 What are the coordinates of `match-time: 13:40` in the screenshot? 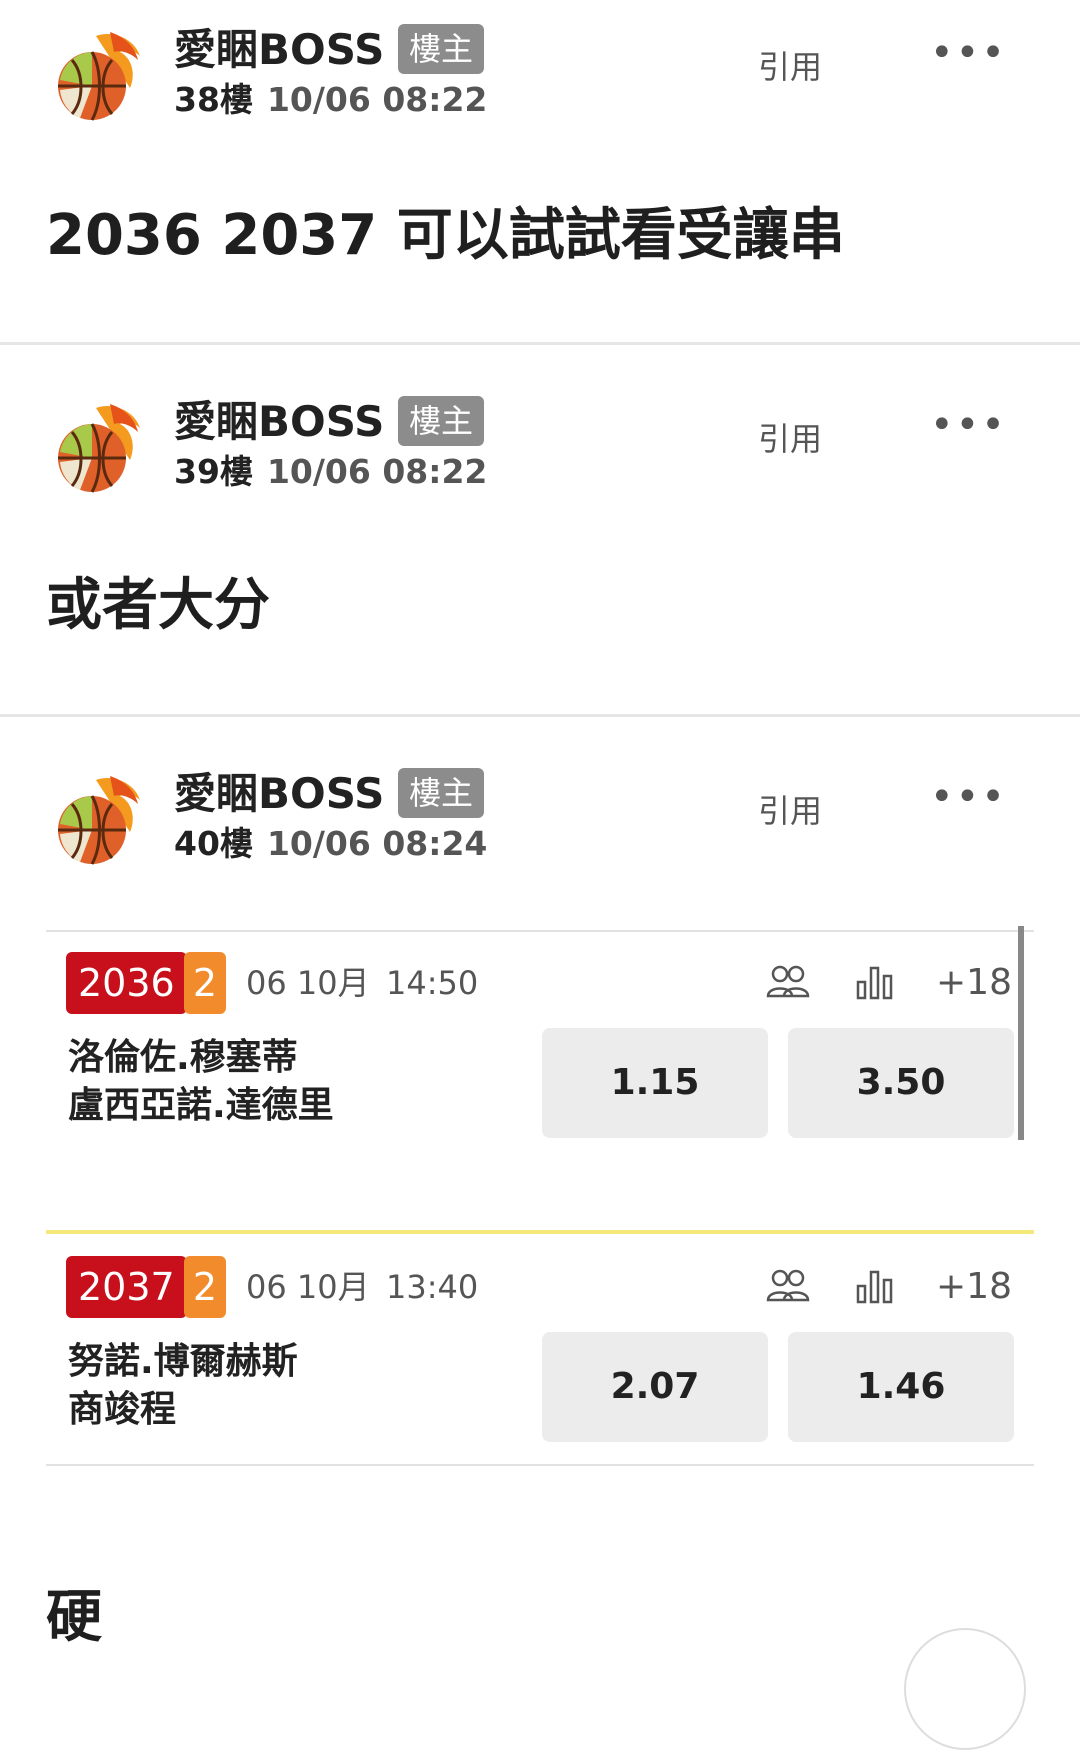 It's located at (432, 1287).